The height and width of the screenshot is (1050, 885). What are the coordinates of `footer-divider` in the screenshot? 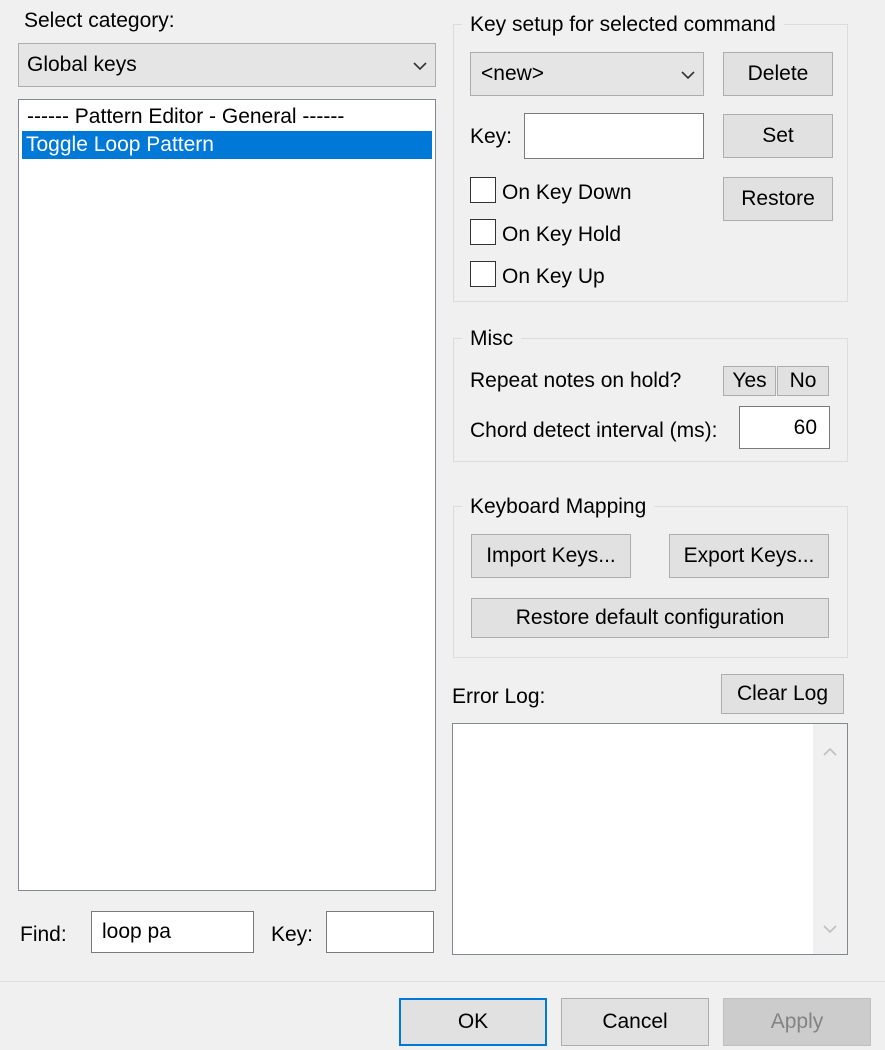 It's located at (442, 981).